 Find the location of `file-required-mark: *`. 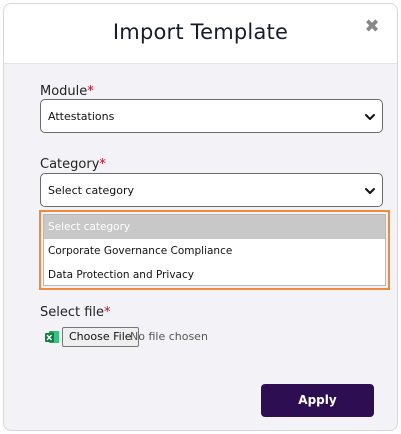

file-required-mark: * is located at coordinates (107, 312).